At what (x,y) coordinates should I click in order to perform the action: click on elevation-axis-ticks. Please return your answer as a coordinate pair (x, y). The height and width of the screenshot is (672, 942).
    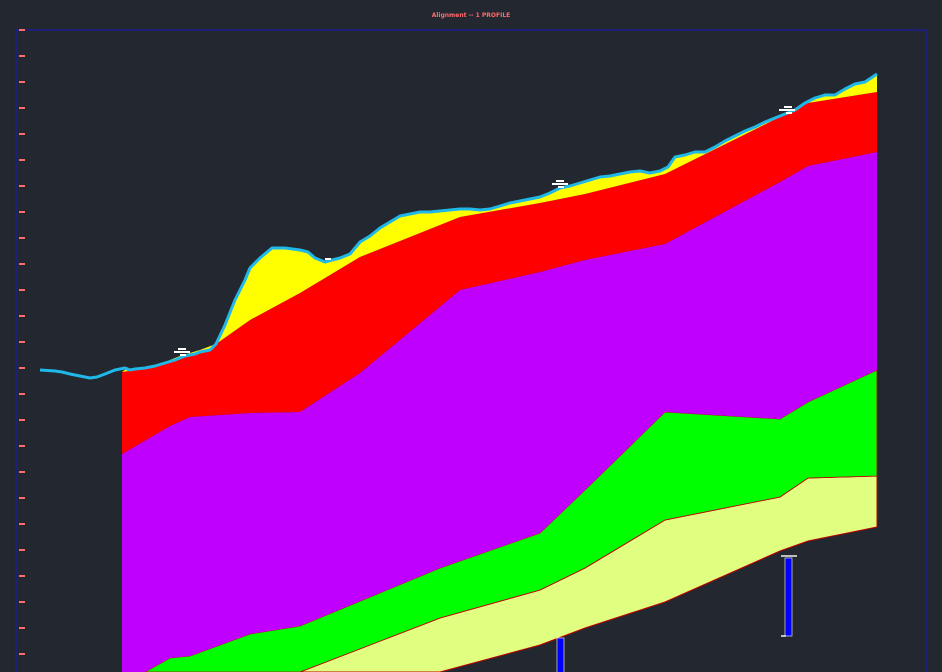
    Looking at the image, I should click on (22, 342).